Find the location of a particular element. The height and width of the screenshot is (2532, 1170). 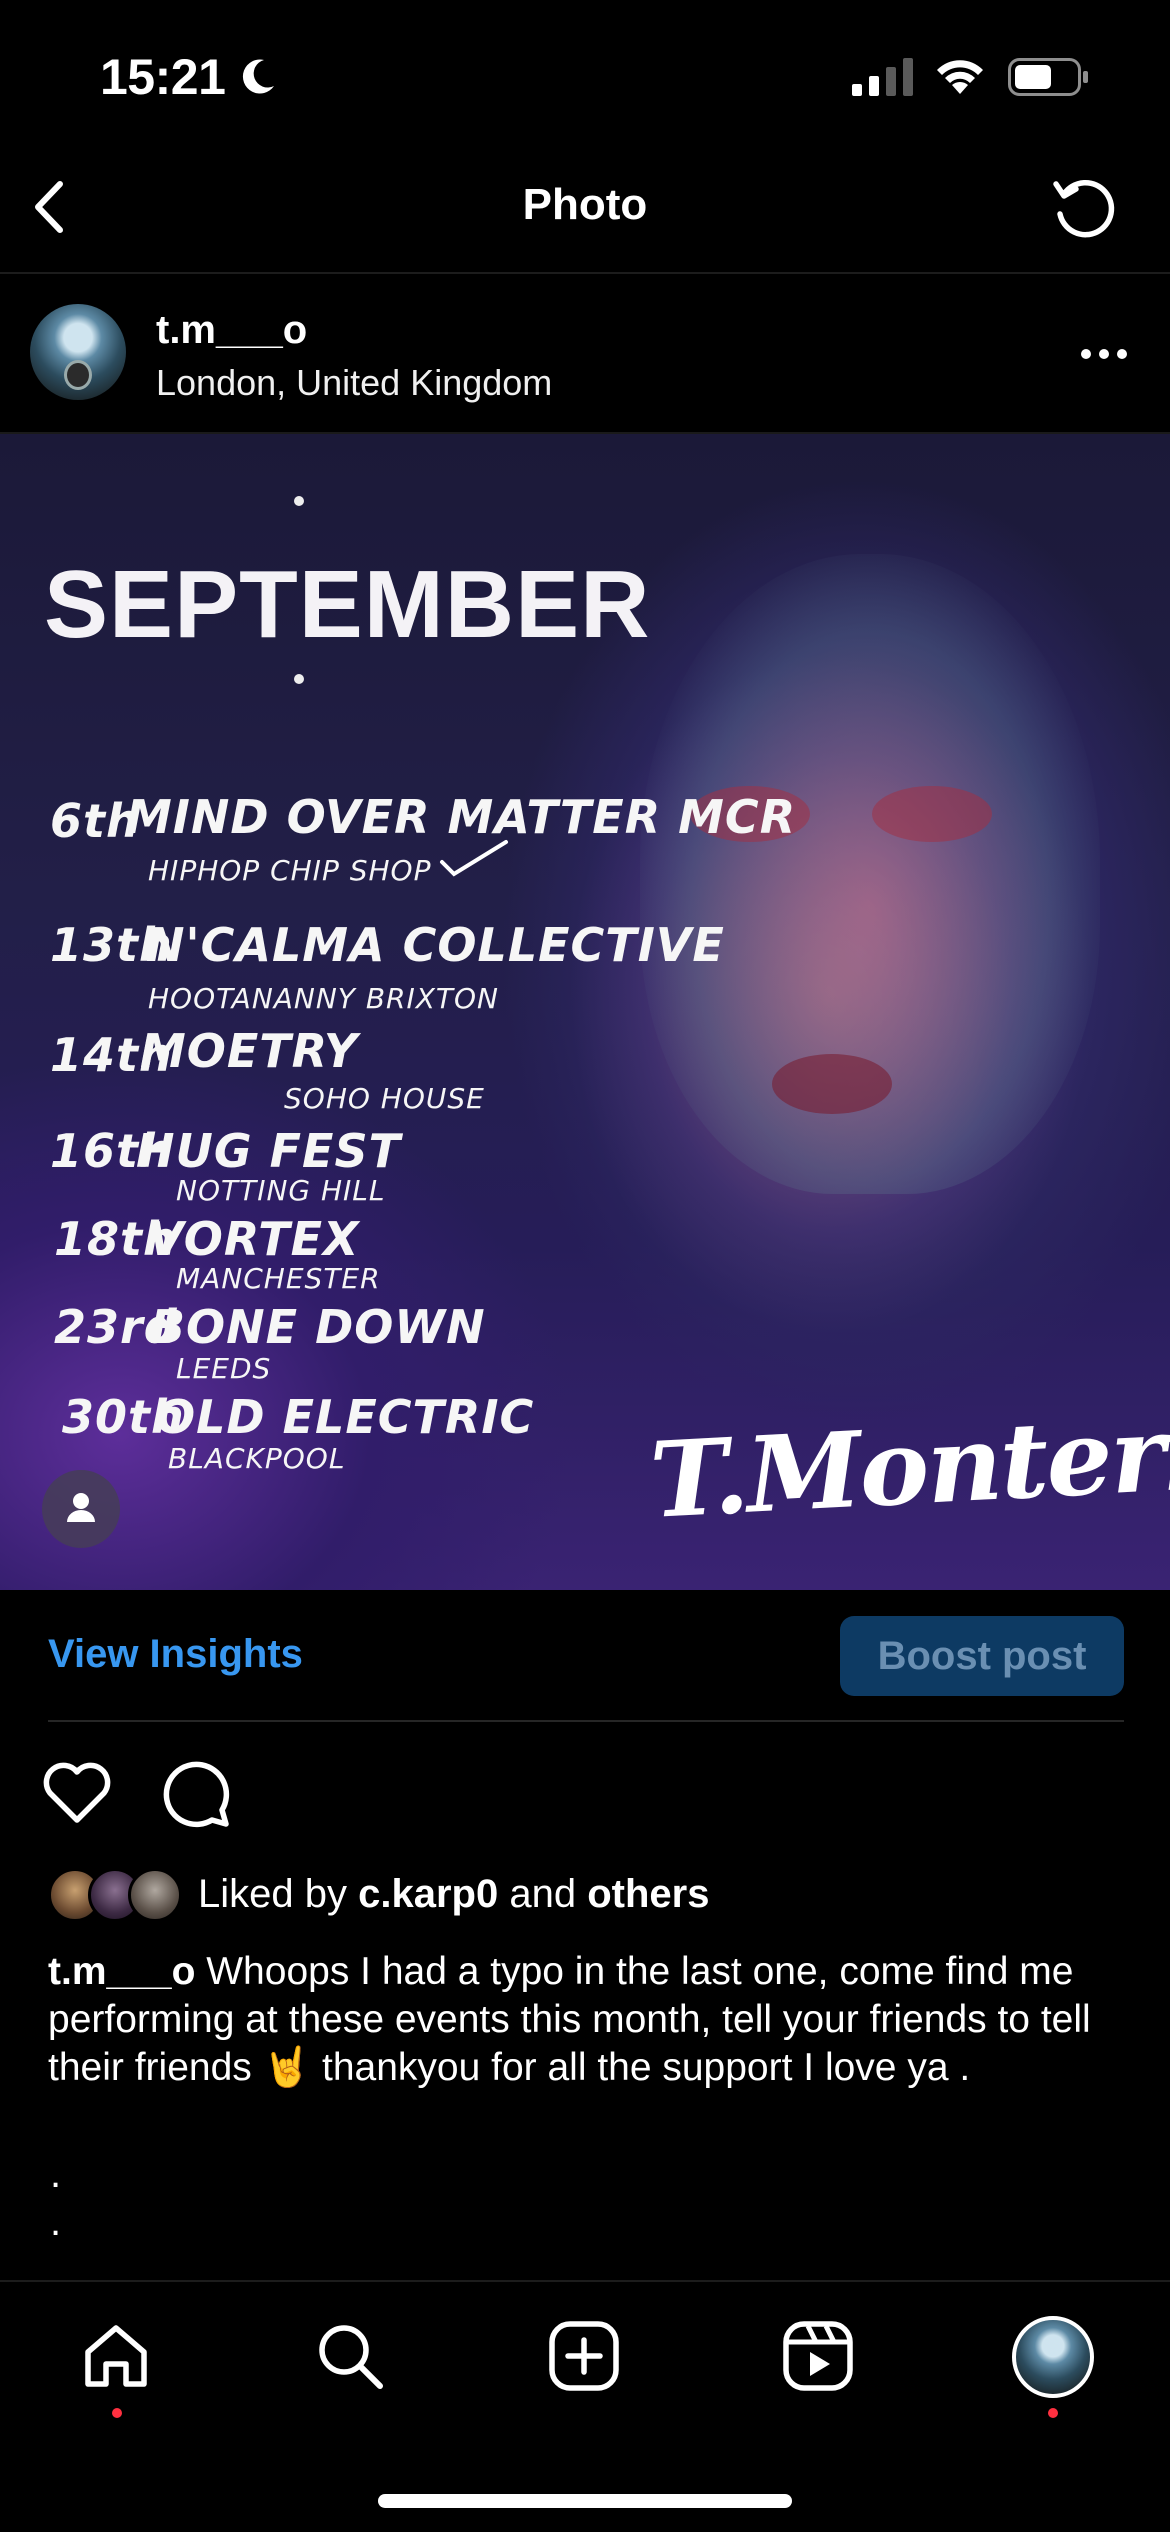

caption-username: t.m___o is located at coordinates (121, 1971).